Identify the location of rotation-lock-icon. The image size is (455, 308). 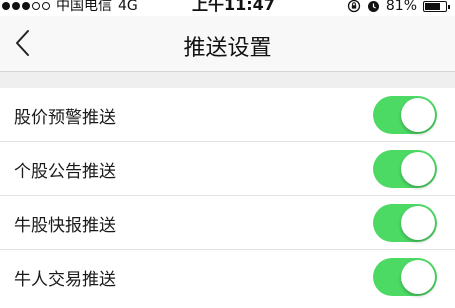
(354, 6).